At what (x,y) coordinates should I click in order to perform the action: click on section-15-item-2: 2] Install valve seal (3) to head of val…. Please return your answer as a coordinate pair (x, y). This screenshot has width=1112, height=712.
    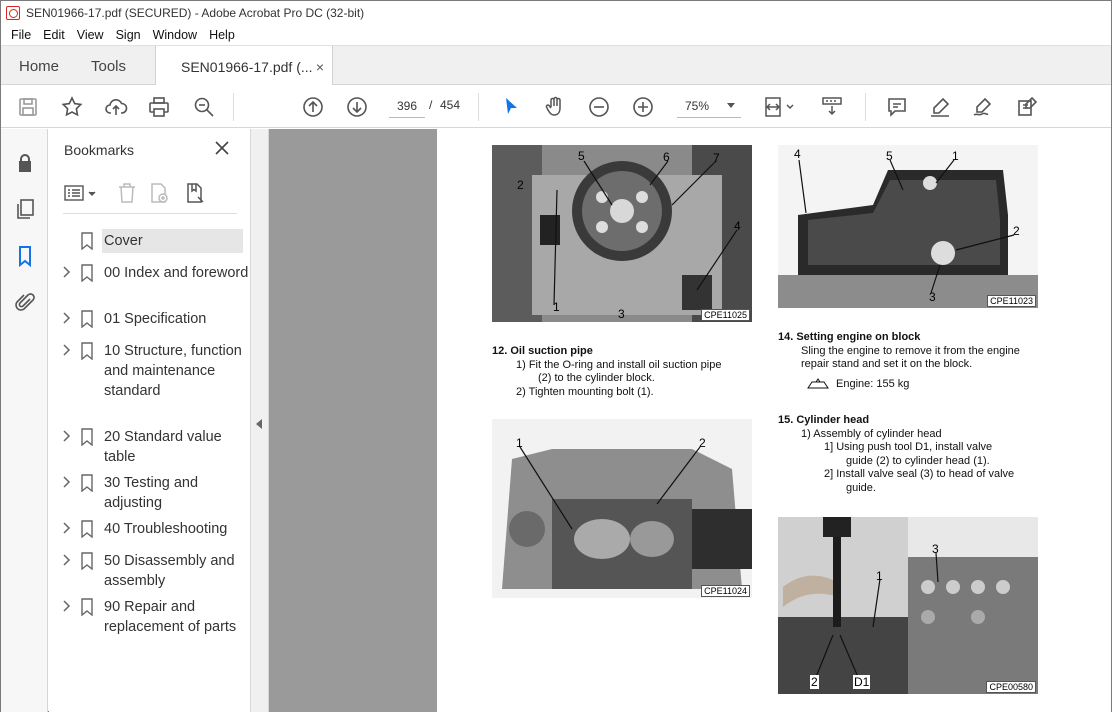
    Looking at the image, I should click on (919, 474).